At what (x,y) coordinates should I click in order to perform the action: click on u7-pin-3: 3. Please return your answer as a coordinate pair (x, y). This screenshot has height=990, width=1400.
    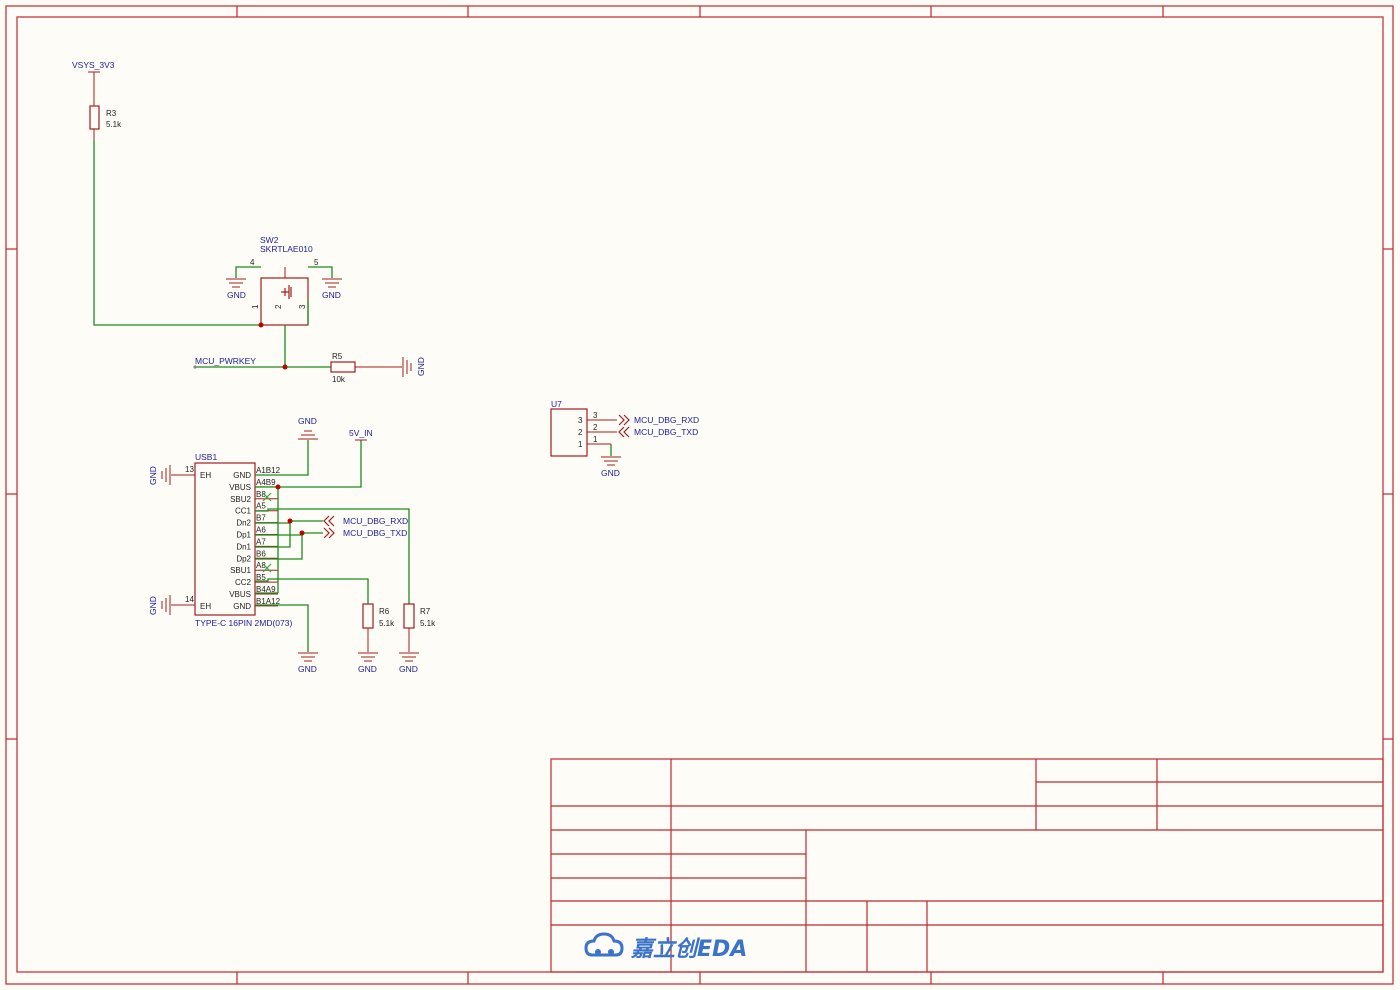
    Looking at the image, I should click on (595, 415).